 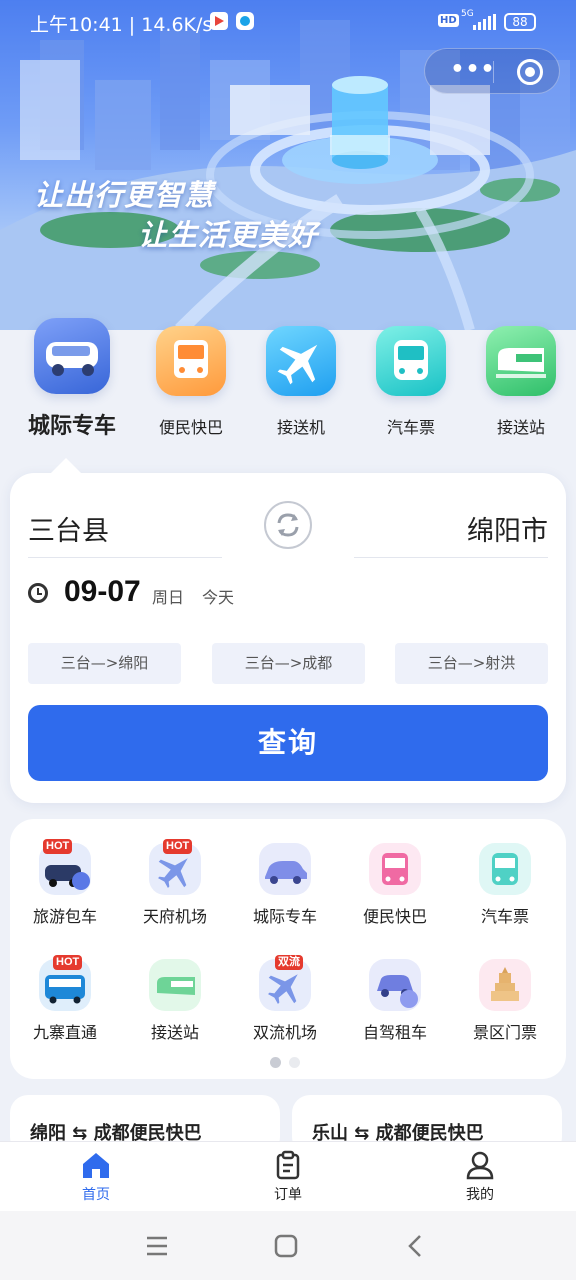 I want to click on service-express-bus: 便民快巴, so click(x=395, y=885).